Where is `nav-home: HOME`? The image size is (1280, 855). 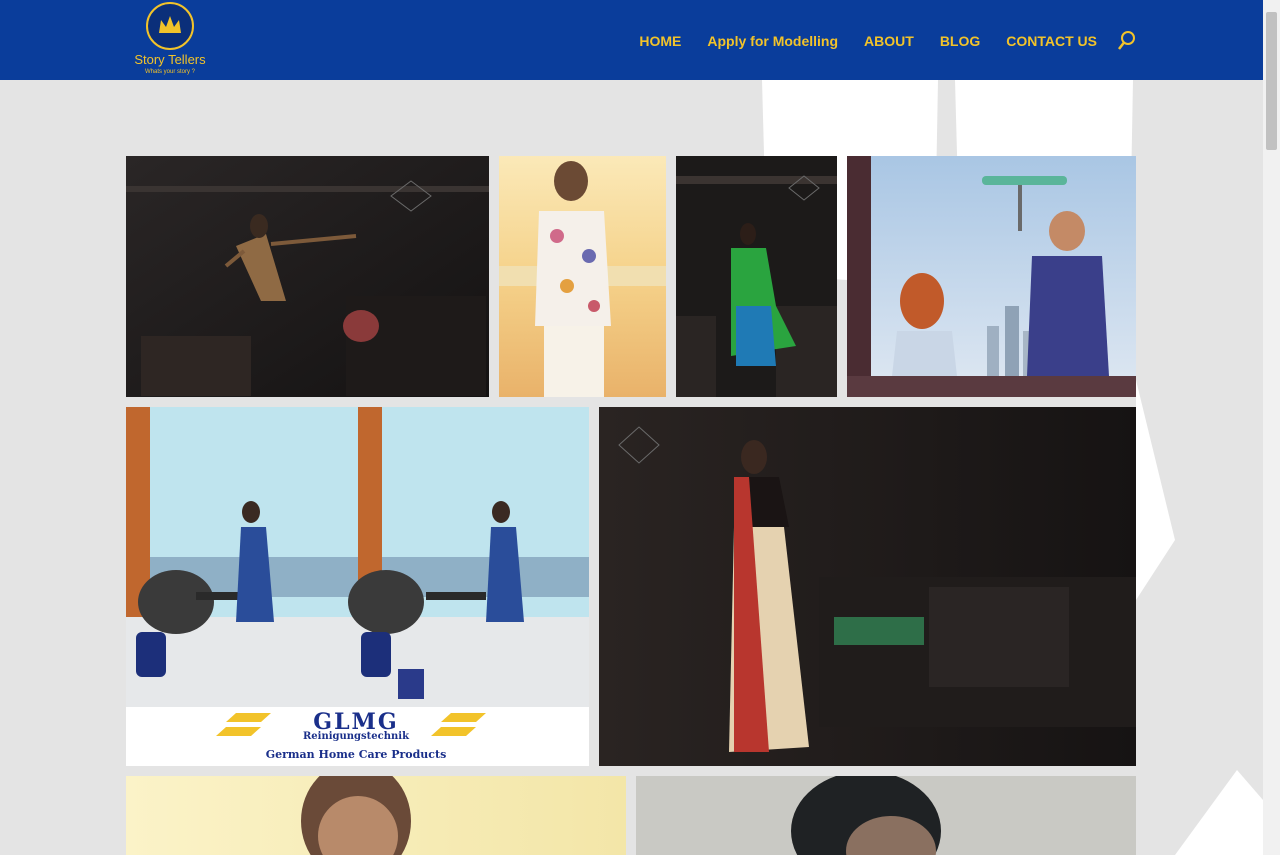
nav-home: HOME is located at coordinates (660, 41).